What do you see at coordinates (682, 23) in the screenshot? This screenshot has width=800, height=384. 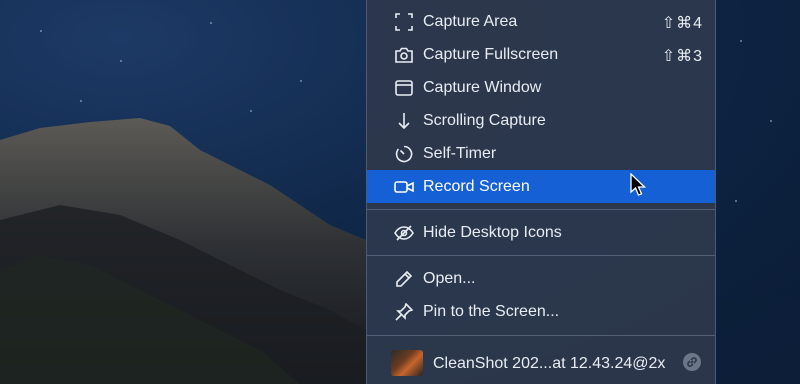 I see `shortcut-label: ⇧⌘4` at bounding box center [682, 23].